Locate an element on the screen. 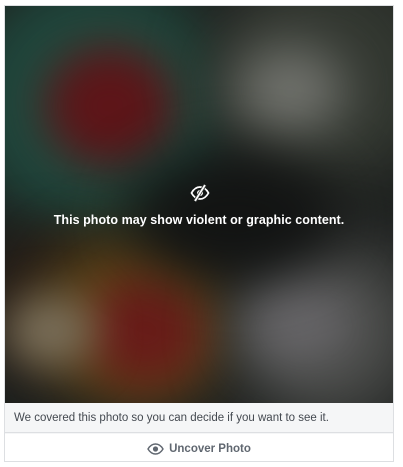  uncover-photo-button: Uncover Photo is located at coordinates (199, 447).